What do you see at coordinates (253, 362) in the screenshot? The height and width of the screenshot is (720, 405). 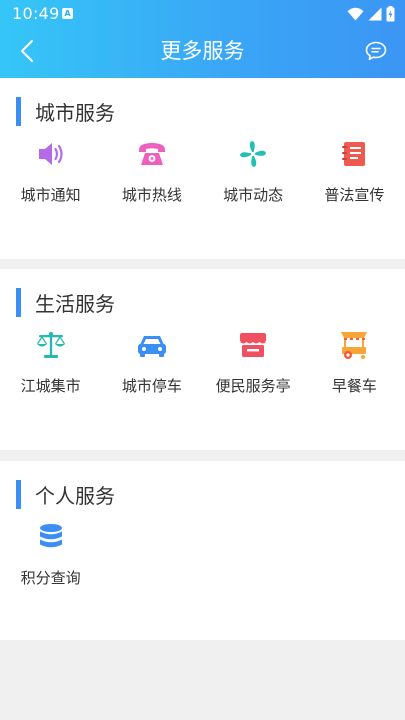 I see `service-convenience-kiosk: 便民服务亭` at bounding box center [253, 362].